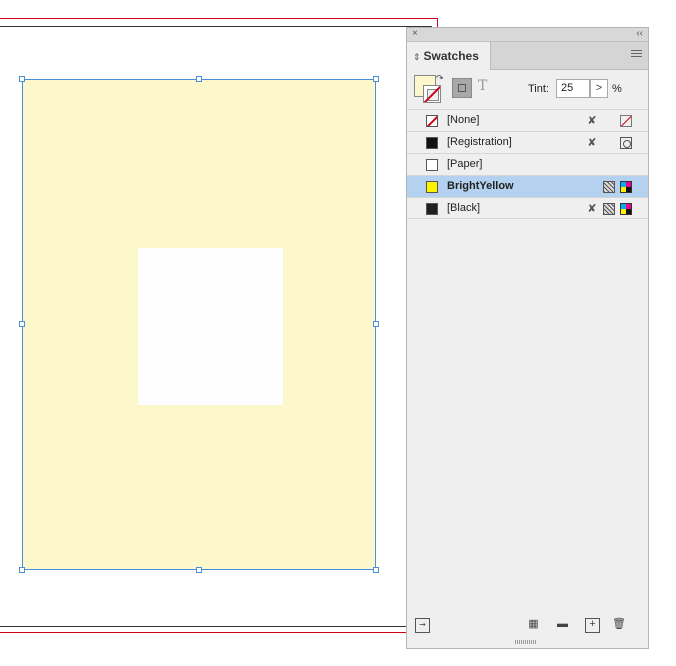 The height and width of the screenshot is (666, 676). Describe the element at coordinates (526, 642) in the screenshot. I see `panel-resize-grip` at that location.